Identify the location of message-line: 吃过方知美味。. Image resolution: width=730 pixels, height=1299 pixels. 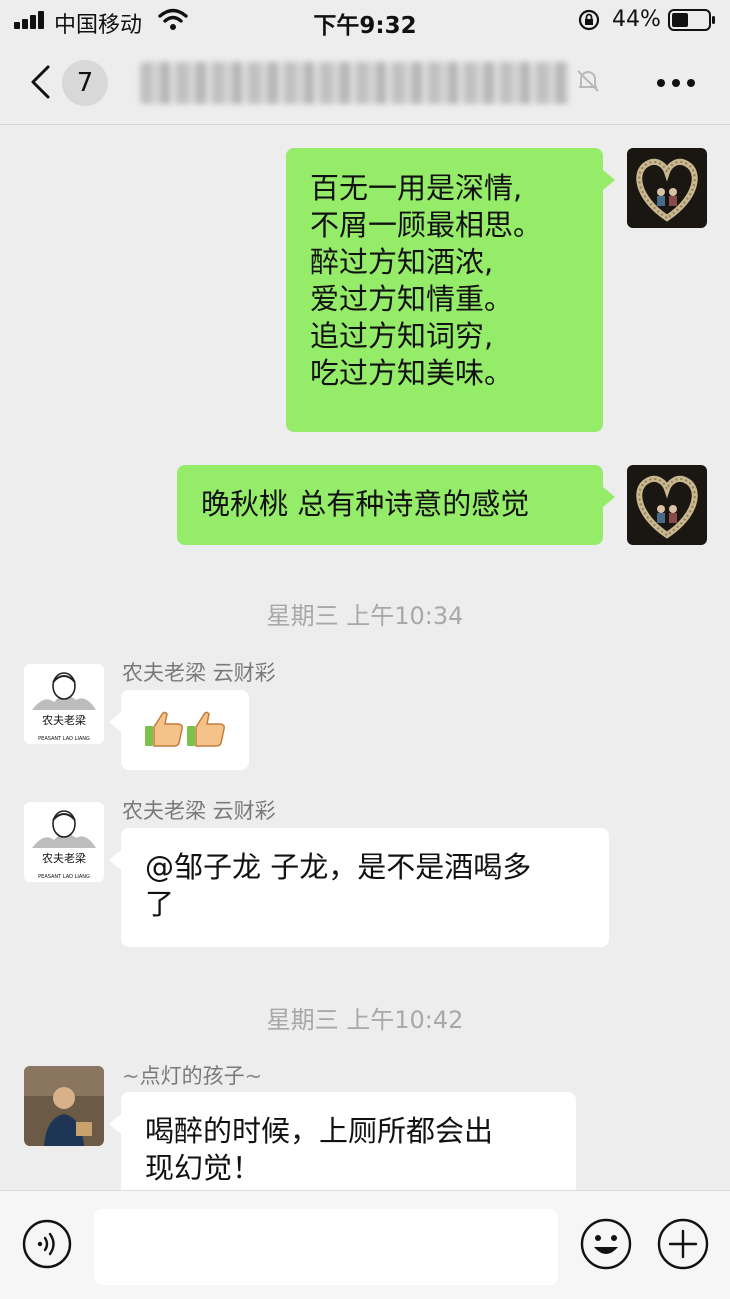
(412, 373).